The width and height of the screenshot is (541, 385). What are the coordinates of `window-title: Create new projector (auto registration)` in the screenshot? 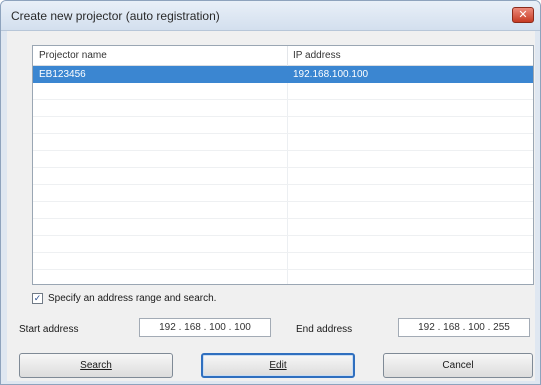 It's located at (115, 16).